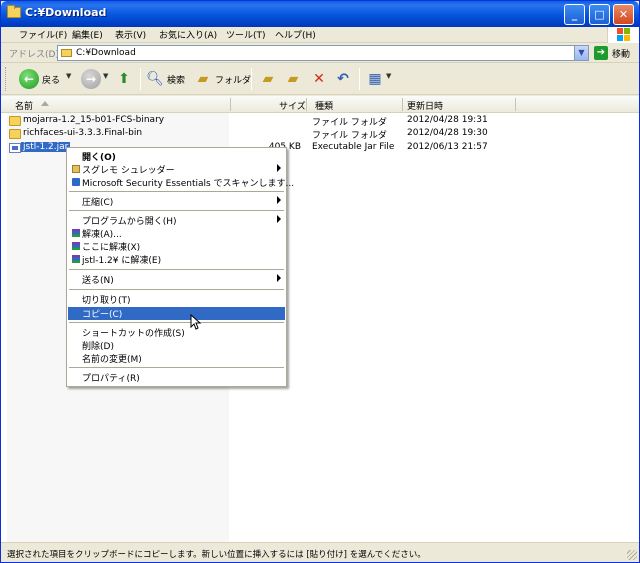 The image size is (640, 563). I want to click on folders-button: フォルダ, so click(233, 79).